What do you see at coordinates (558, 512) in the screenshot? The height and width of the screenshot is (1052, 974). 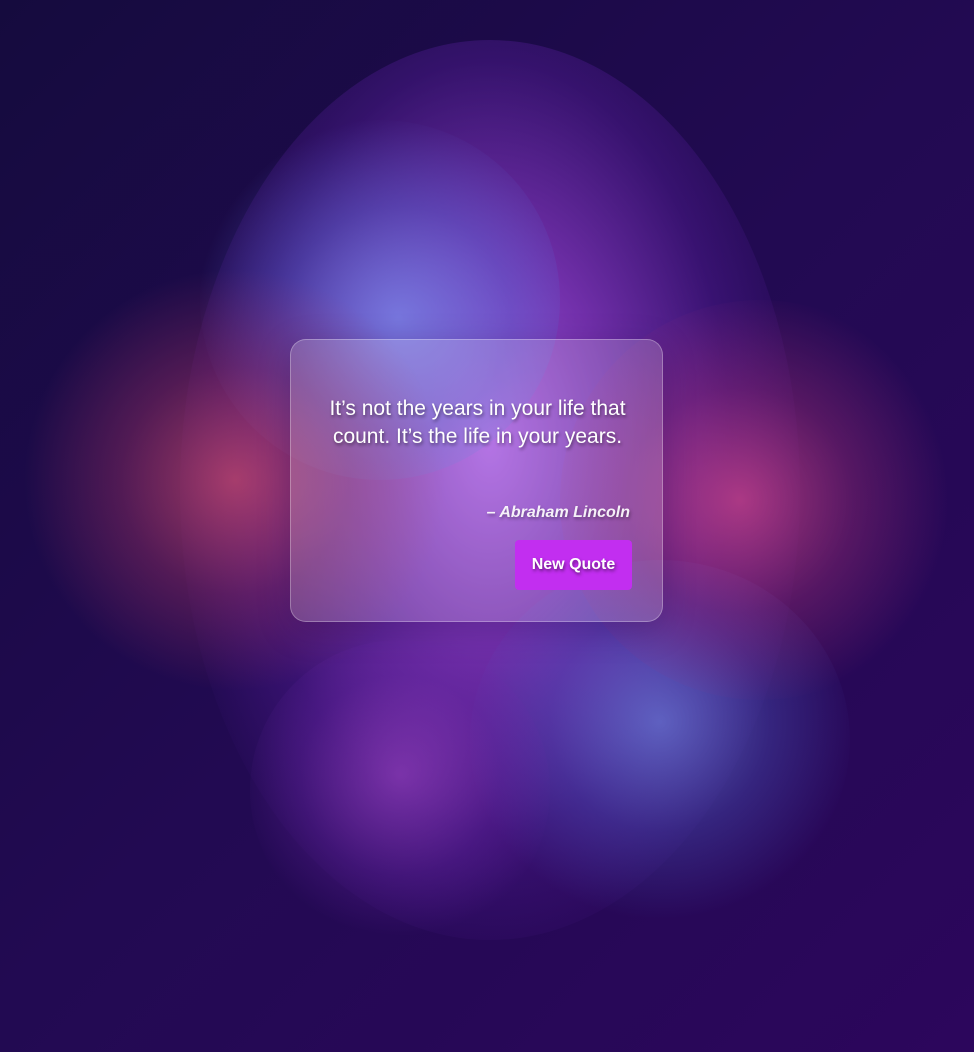 I see `quote-author: – Abraham Lincoln` at bounding box center [558, 512].